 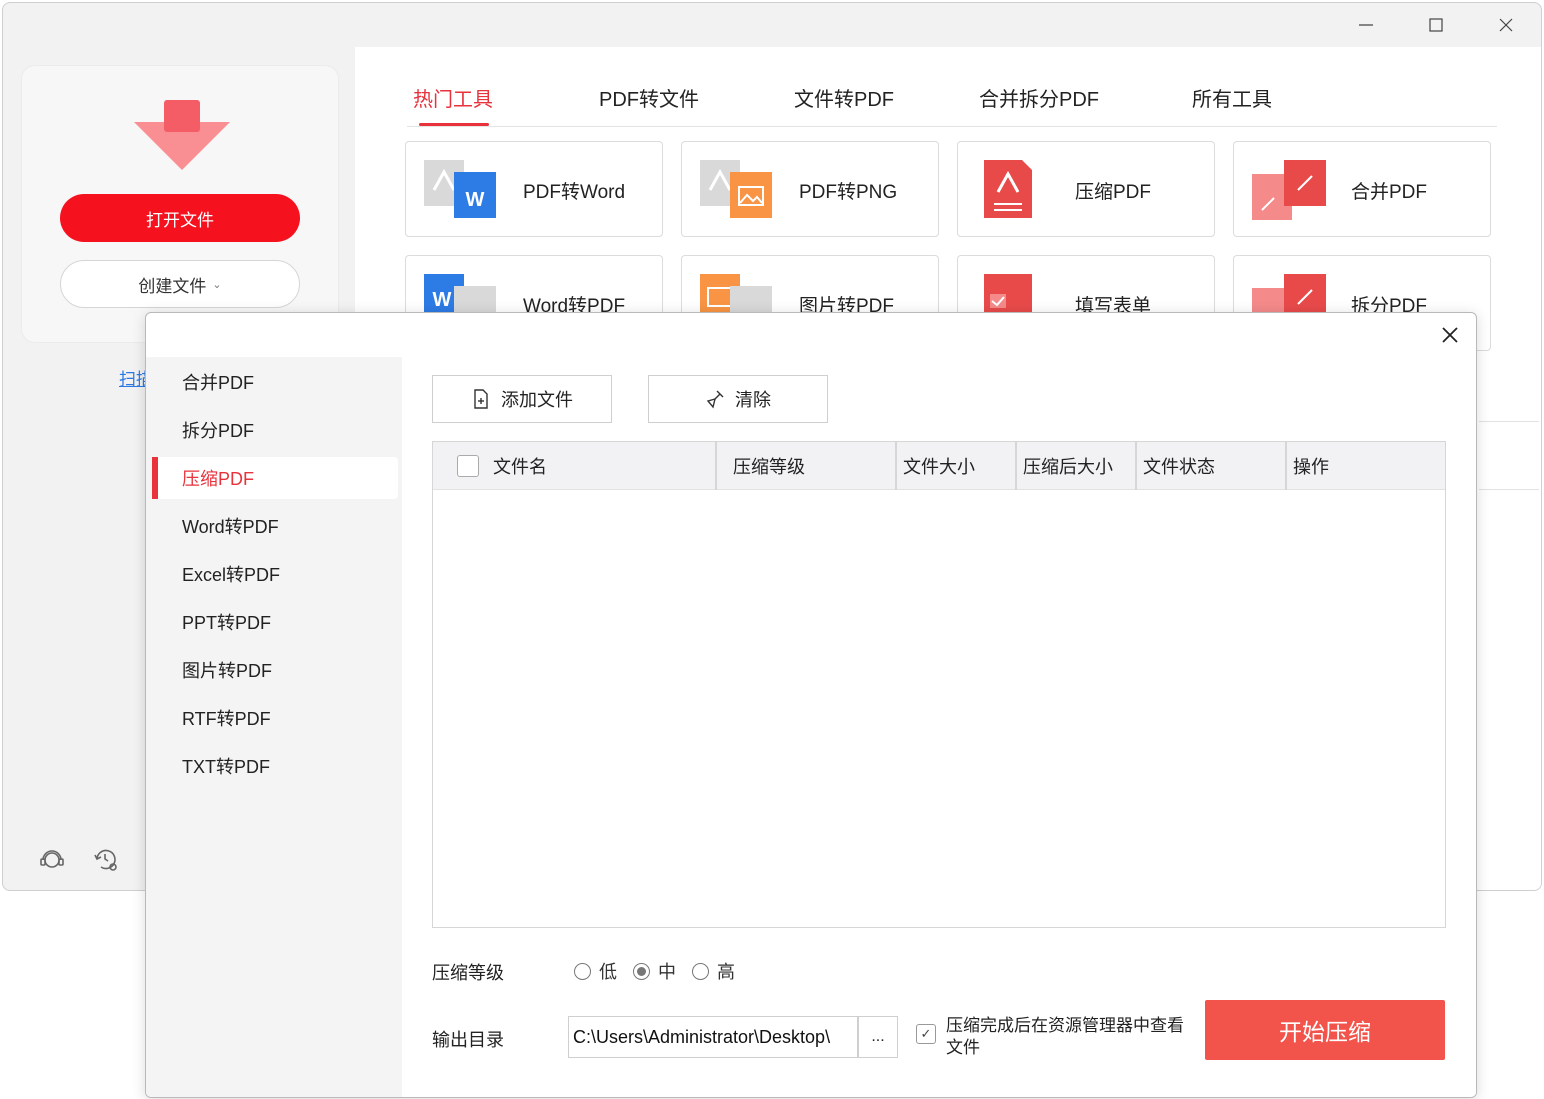 I want to click on sidebar-item-ppt-to-pdf: PPT转PDF, so click(x=275, y=622).